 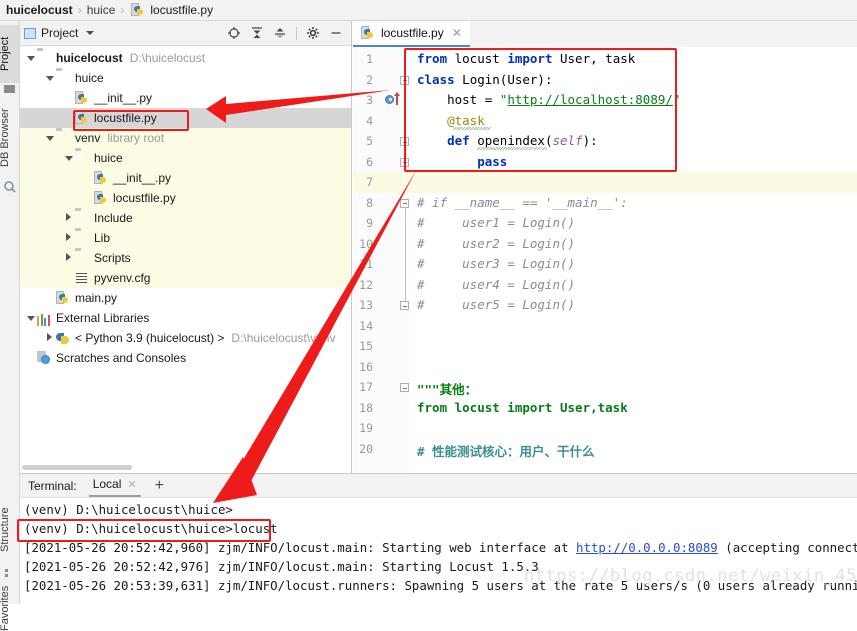 I want to click on expand-all-icon, so click(x=280, y=33).